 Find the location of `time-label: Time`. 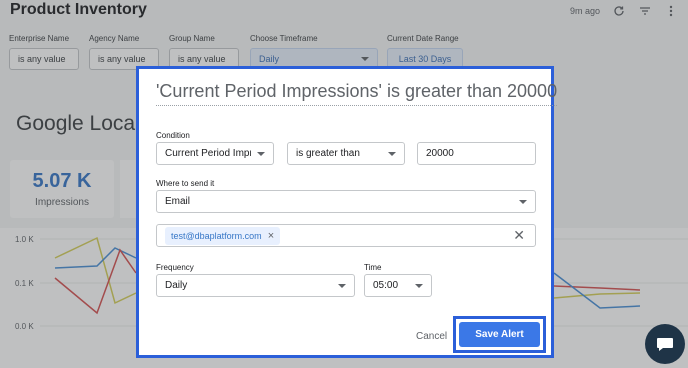

time-label: Time is located at coordinates (373, 267).